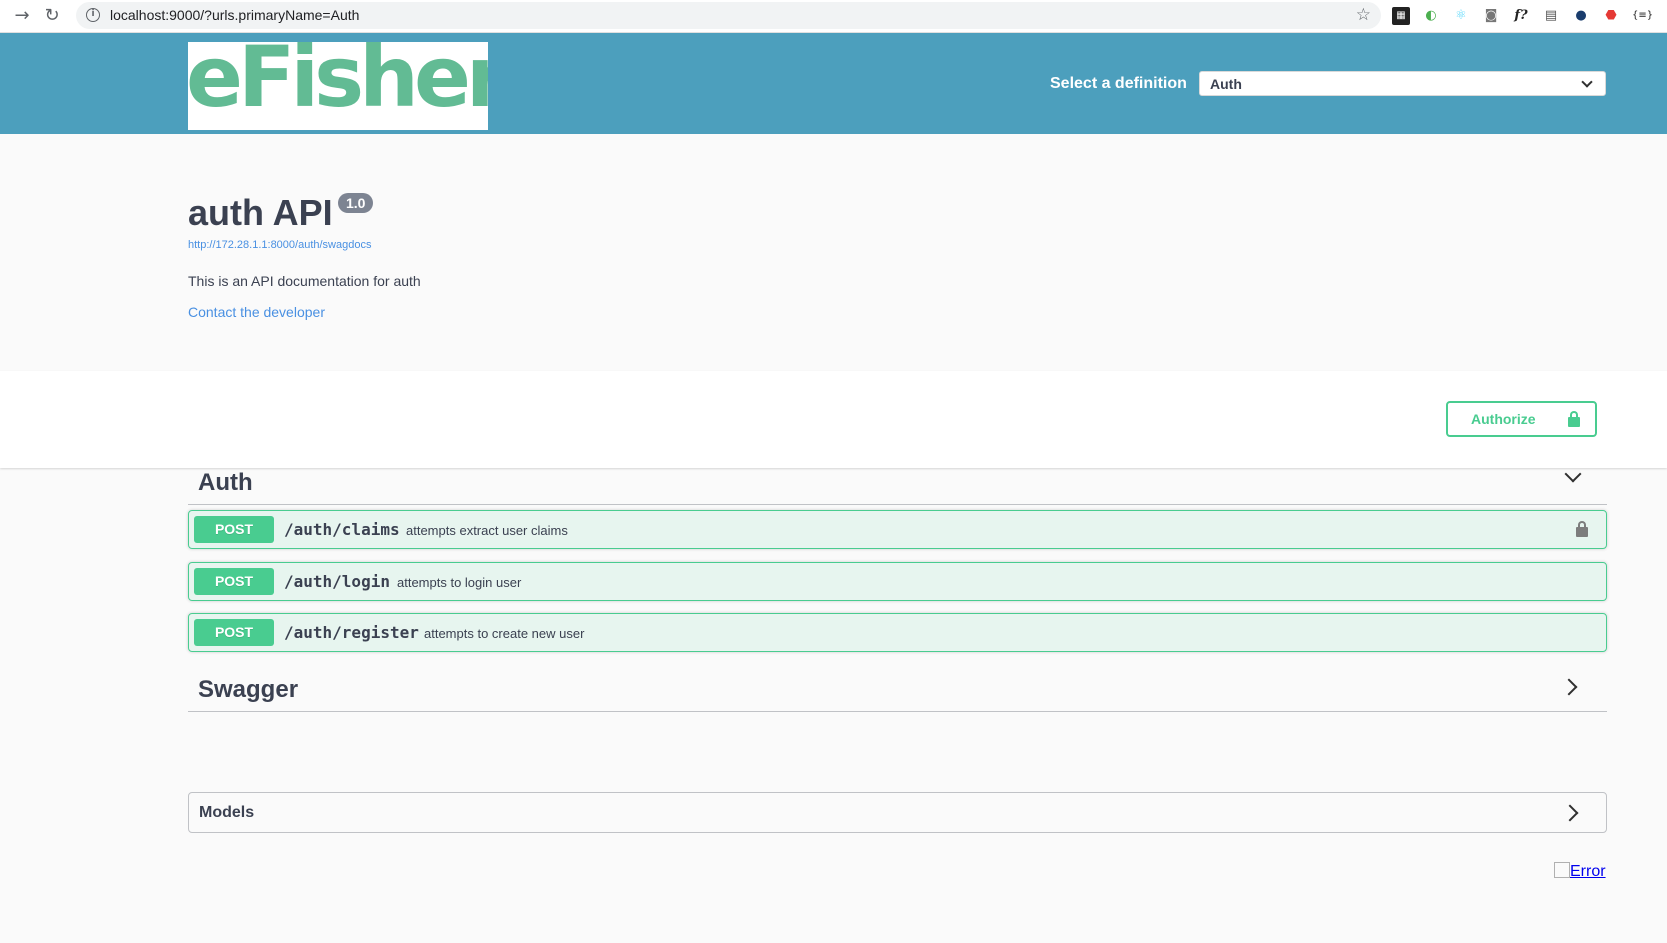  What do you see at coordinates (338, 86) in the screenshot?
I see `efishery-logo: eFishery` at bounding box center [338, 86].